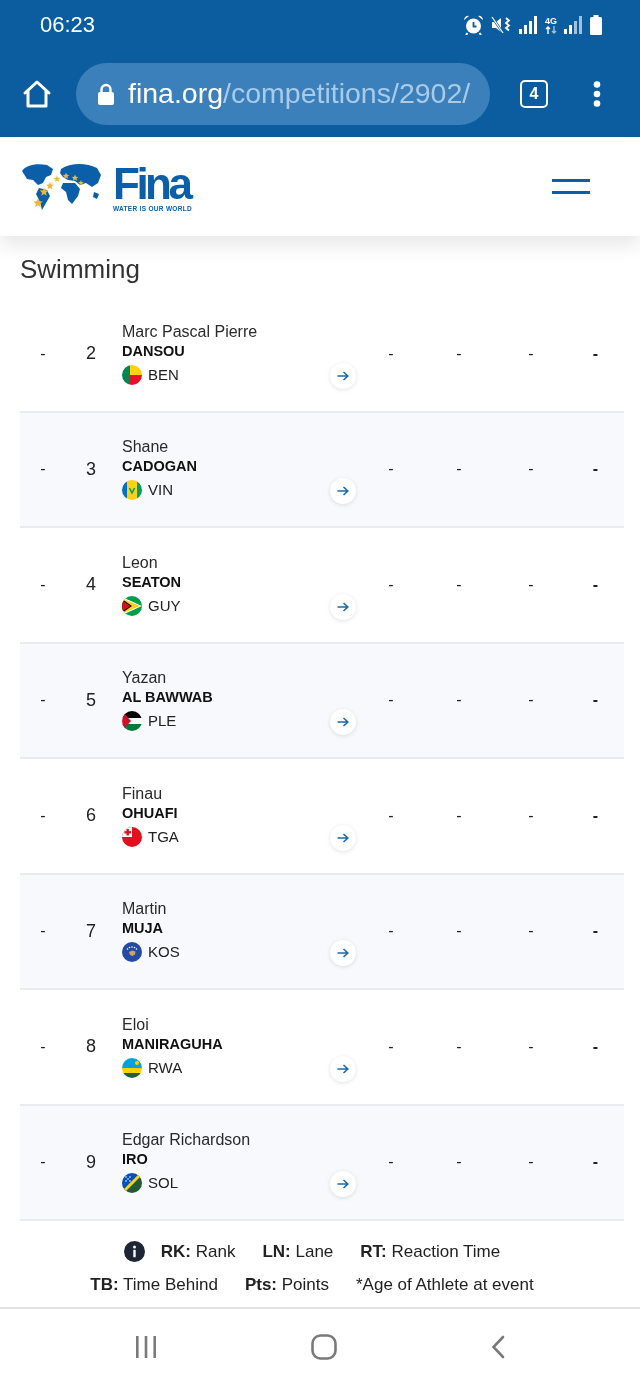 This screenshot has height=1386, width=640. What do you see at coordinates (146, 1346) in the screenshot?
I see `recent-apps-icon` at bounding box center [146, 1346].